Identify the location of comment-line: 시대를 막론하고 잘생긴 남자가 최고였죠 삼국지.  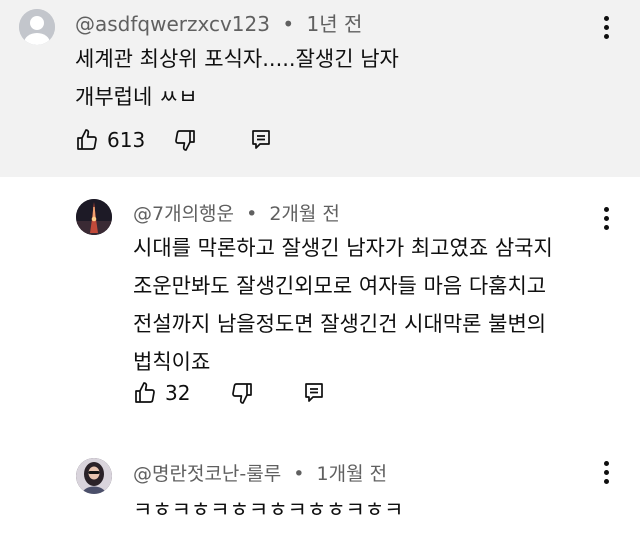
(343, 248).